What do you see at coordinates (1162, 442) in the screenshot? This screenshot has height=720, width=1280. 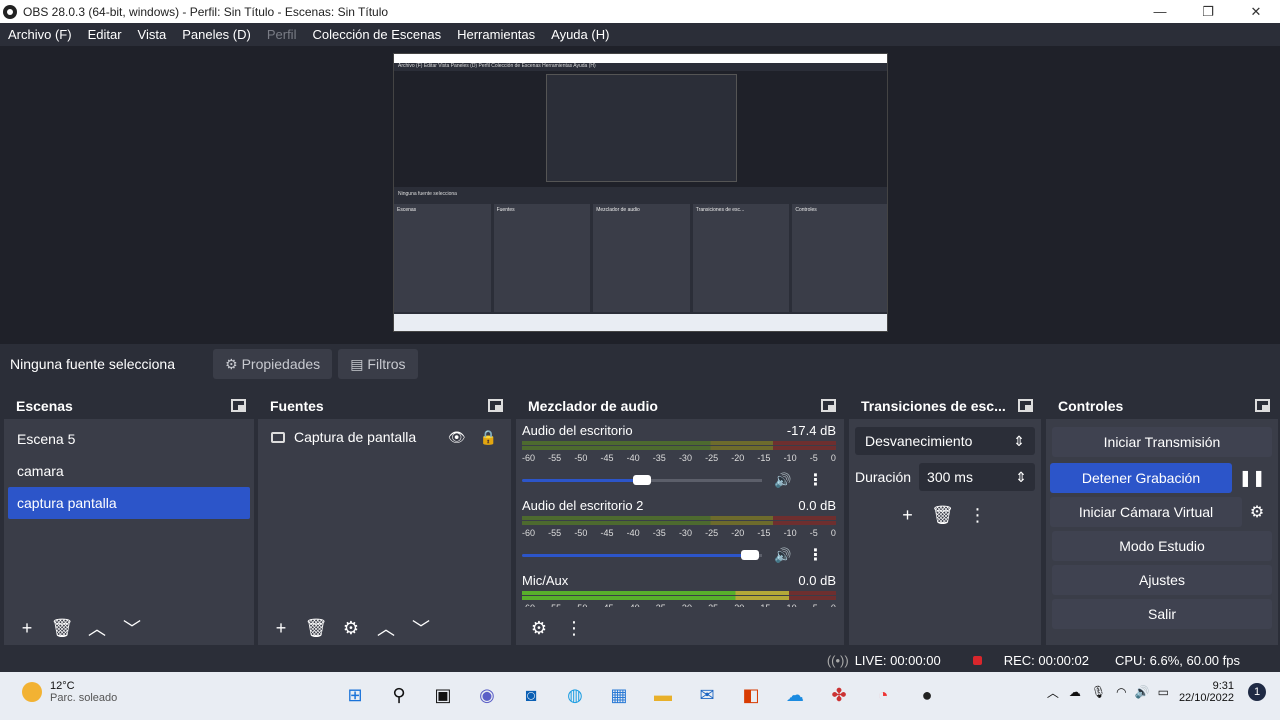 I see `start-stream-button: Iniciar Transmisión` at bounding box center [1162, 442].